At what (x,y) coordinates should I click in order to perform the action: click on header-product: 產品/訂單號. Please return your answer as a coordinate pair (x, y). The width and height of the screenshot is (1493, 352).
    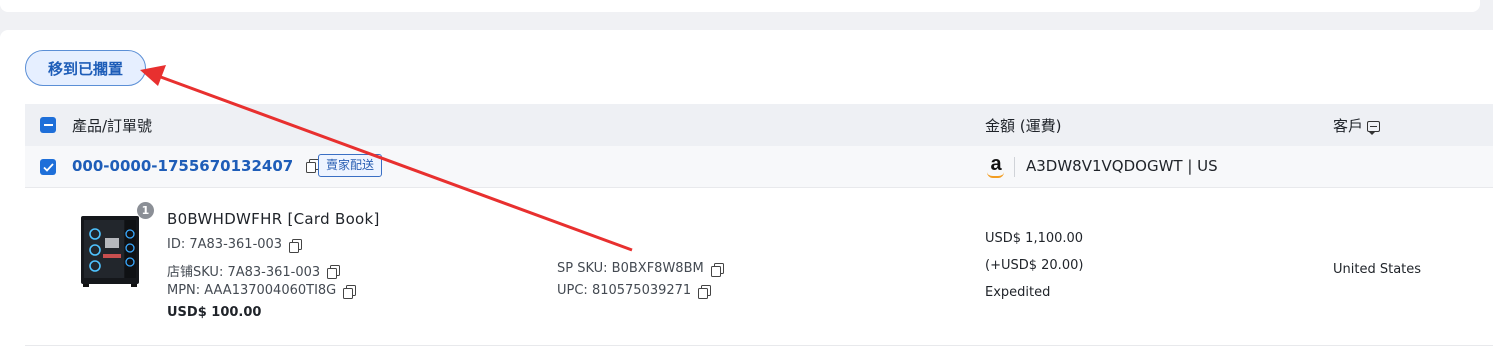
    Looking at the image, I should click on (112, 126).